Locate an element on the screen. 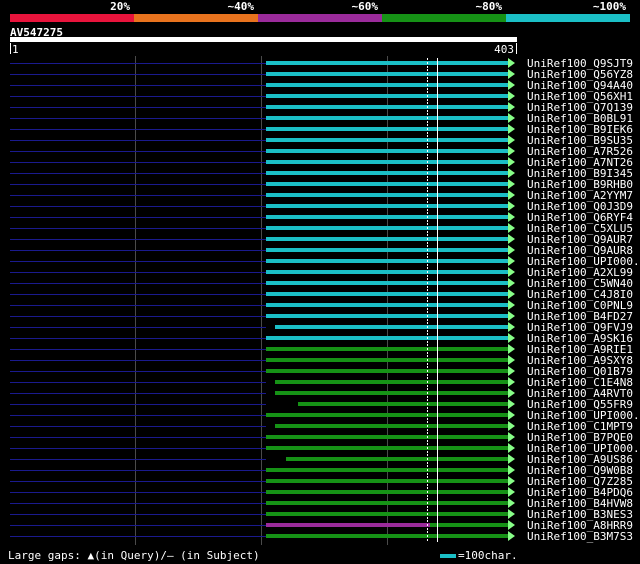 The height and width of the screenshot is (564, 640). legend-label: ~60% is located at coordinates (365, 6).